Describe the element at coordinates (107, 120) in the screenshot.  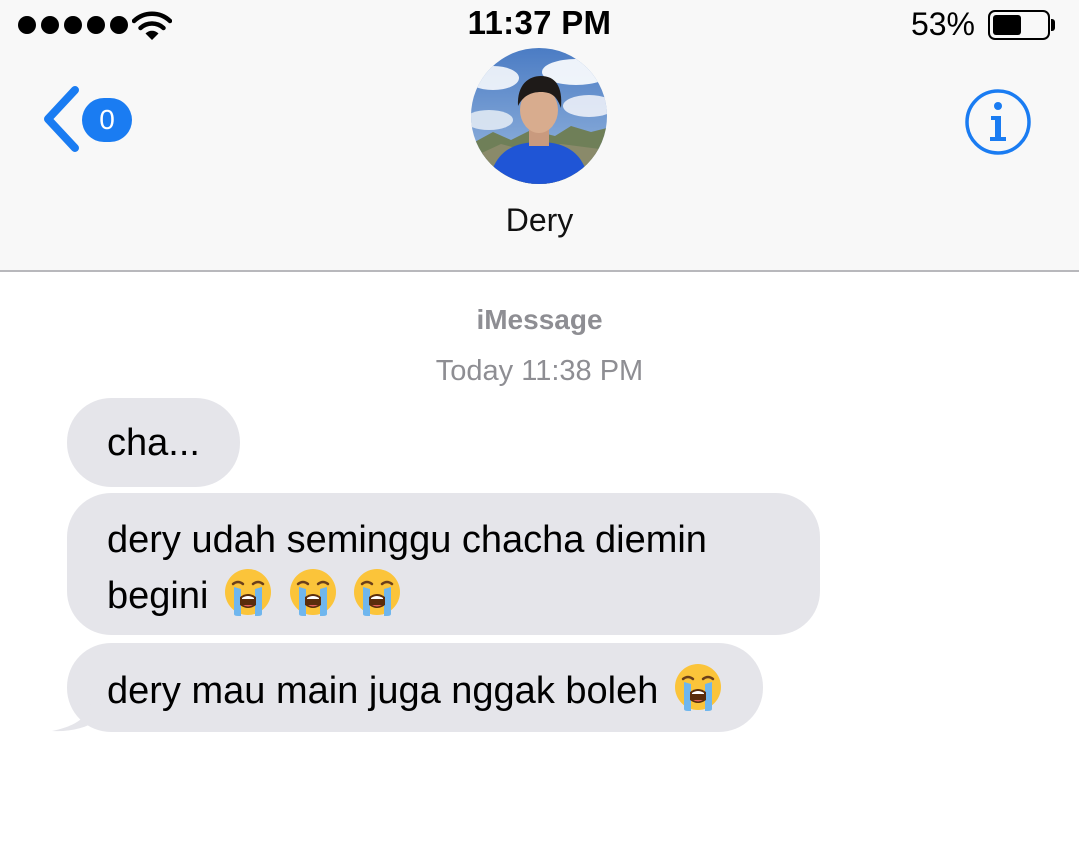
I see `unread-count-badge: 0` at that location.